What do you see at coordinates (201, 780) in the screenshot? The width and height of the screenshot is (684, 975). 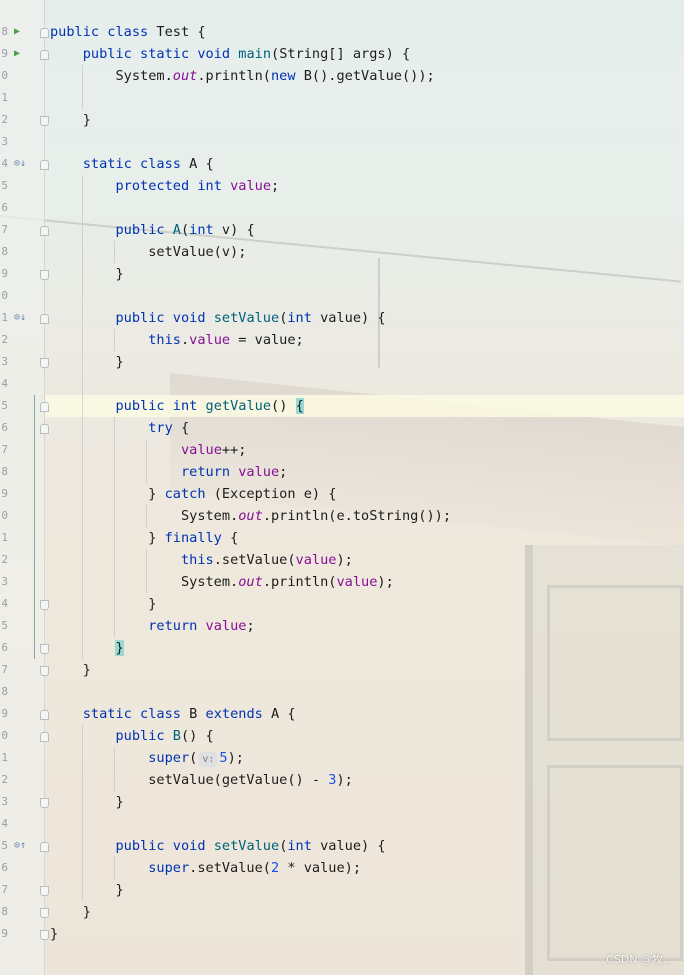 I see `code-text: setValue(getValue() - 3);` at bounding box center [201, 780].